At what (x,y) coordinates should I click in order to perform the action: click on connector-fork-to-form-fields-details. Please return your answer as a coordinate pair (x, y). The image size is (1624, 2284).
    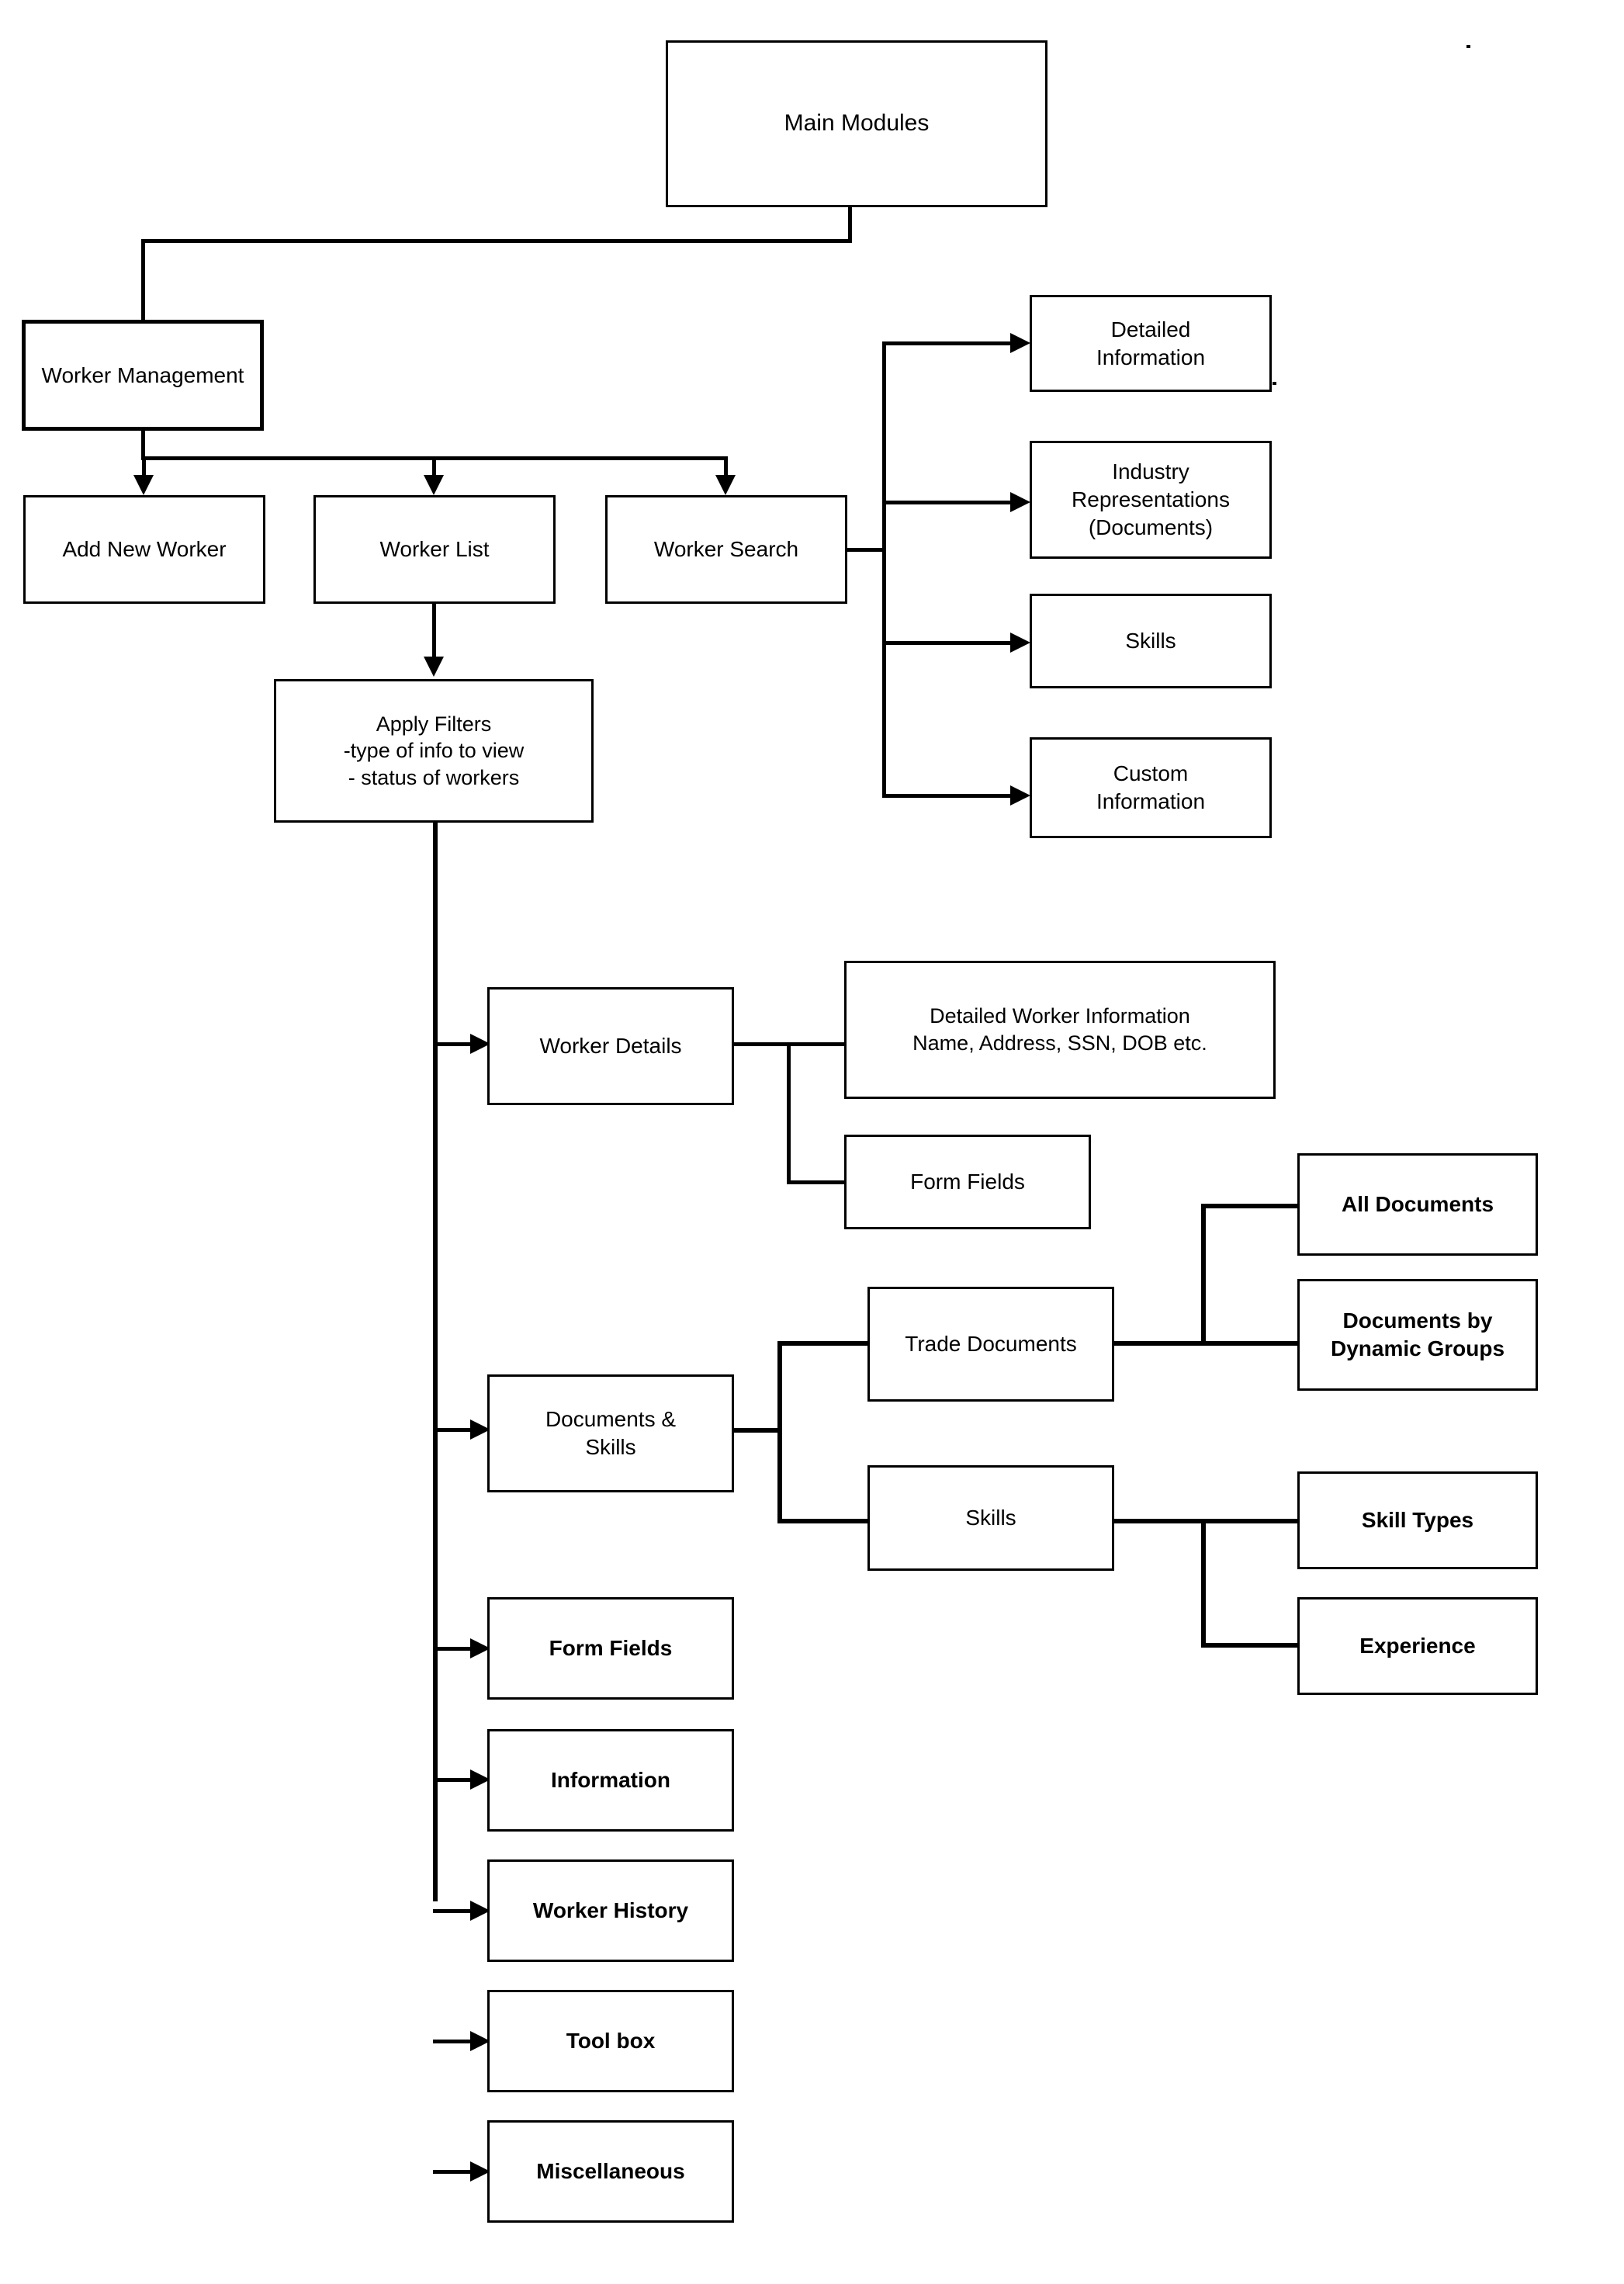
    Looking at the image, I should click on (817, 1182).